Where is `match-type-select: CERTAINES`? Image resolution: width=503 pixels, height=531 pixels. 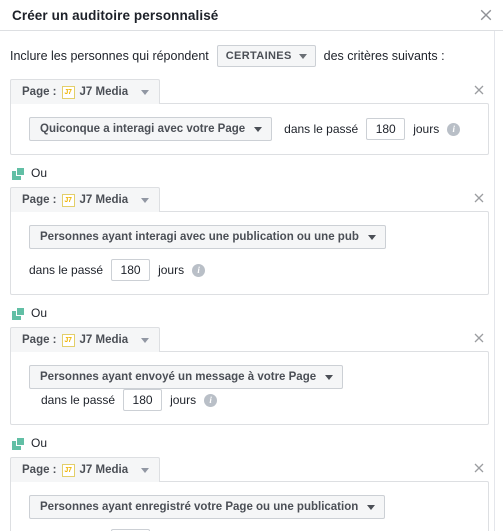
match-type-select: CERTAINES is located at coordinates (266, 56).